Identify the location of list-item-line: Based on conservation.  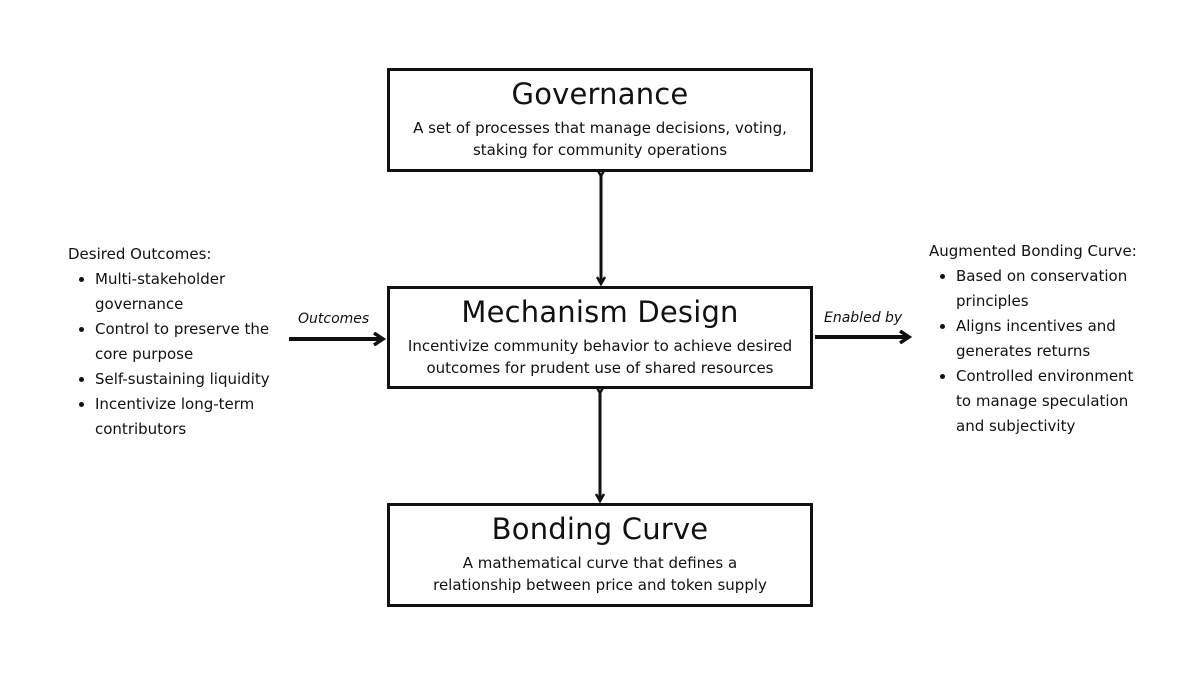
(1042, 276).